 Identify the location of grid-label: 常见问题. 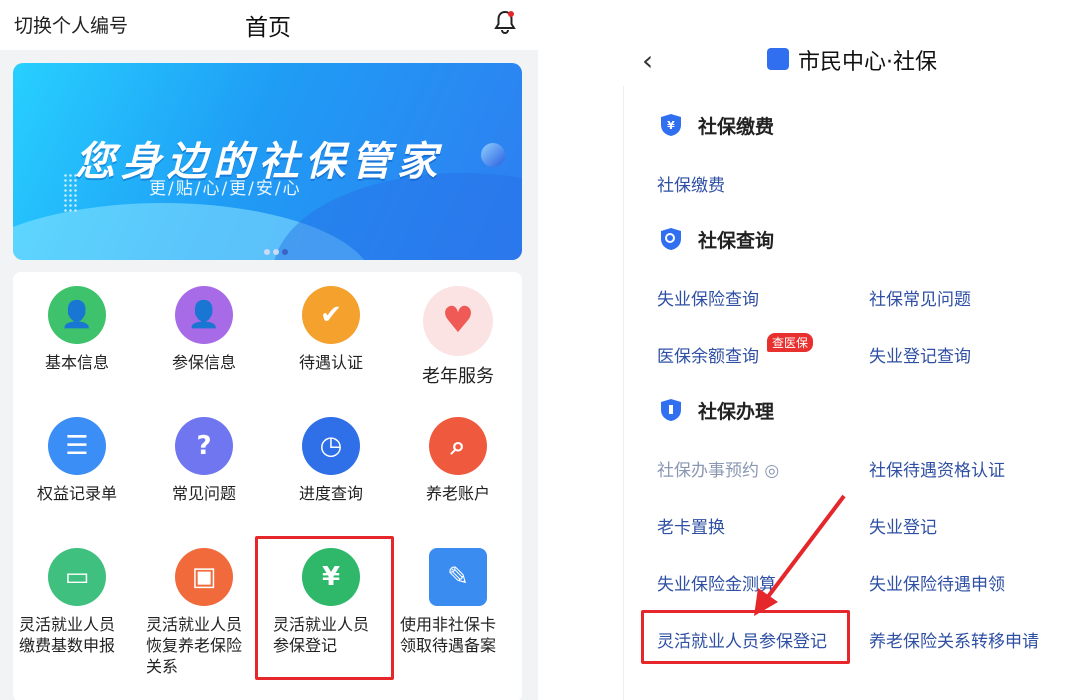
(203, 493).